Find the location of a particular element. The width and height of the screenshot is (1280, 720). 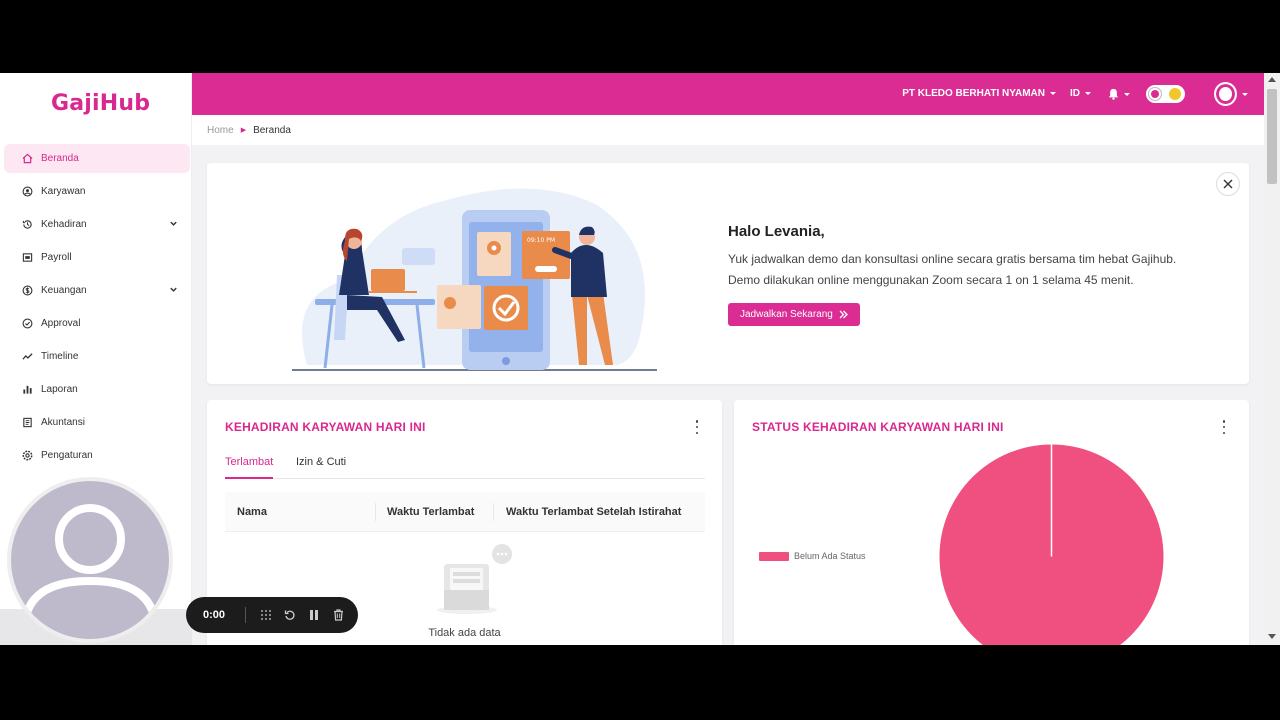

recorder-divider is located at coordinates (245, 615).